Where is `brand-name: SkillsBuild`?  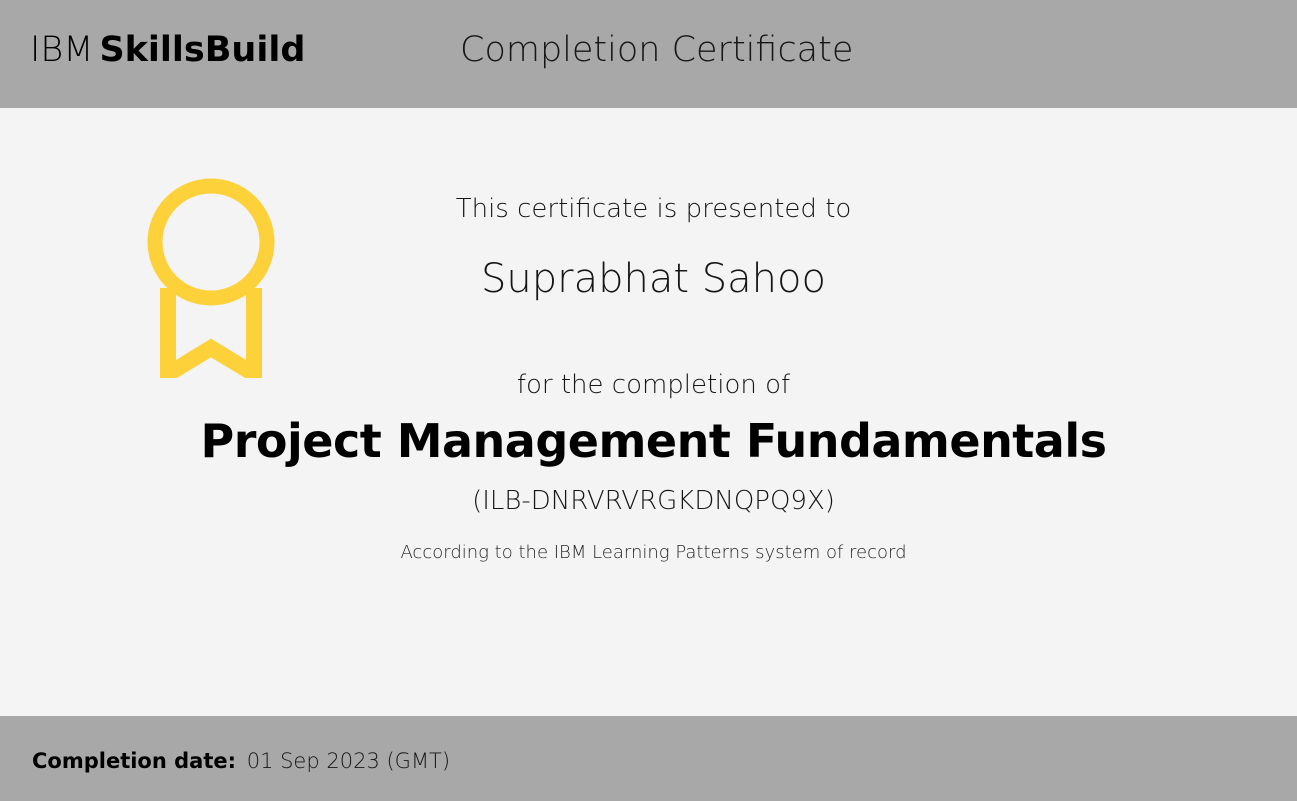
brand-name: SkillsBuild is located at coordinates (202, 50).